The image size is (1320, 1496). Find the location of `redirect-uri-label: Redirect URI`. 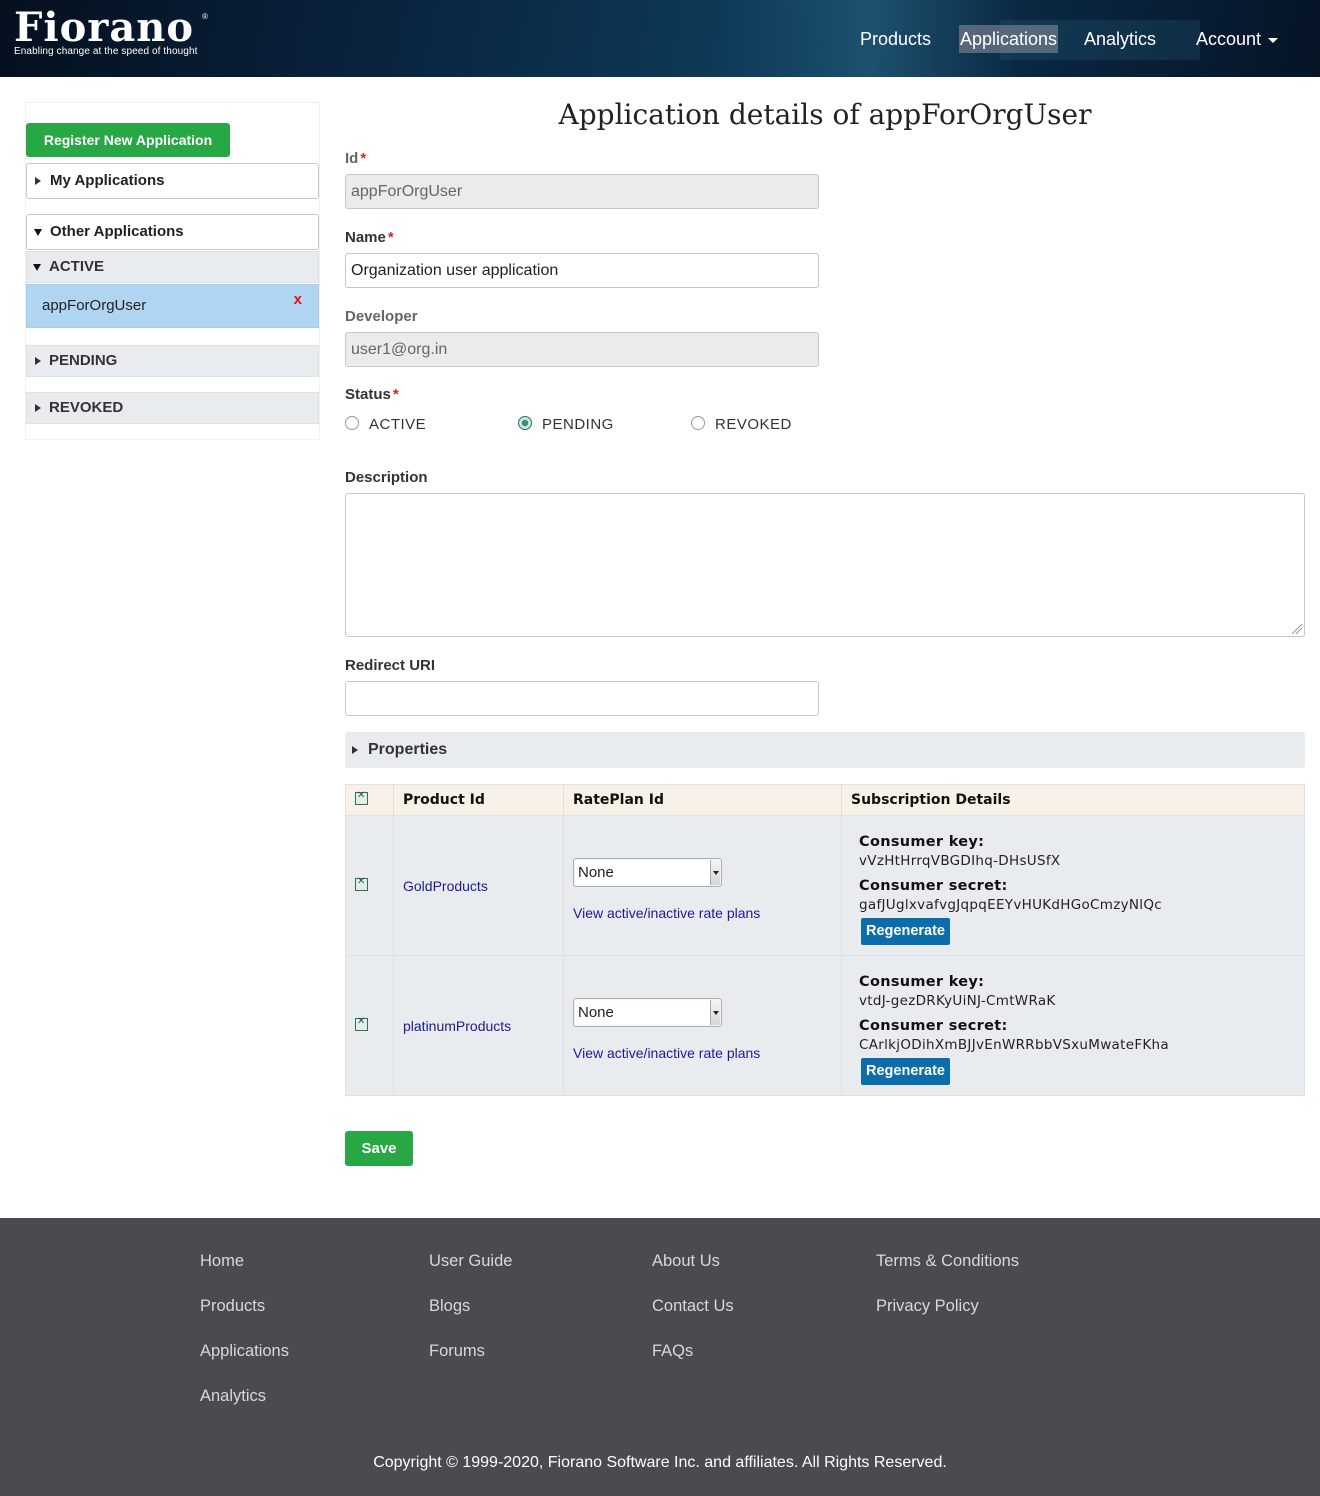

redirect-uri-label: Redirect URI is located at coordinates (390, 665).